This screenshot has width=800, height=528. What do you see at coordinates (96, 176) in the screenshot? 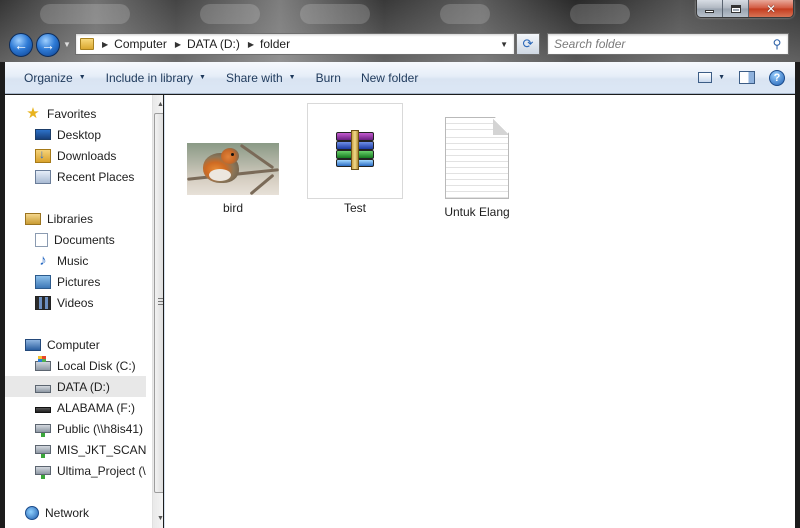
I see `sidebar-label: Recent Places` at bounding box center [96, 176].